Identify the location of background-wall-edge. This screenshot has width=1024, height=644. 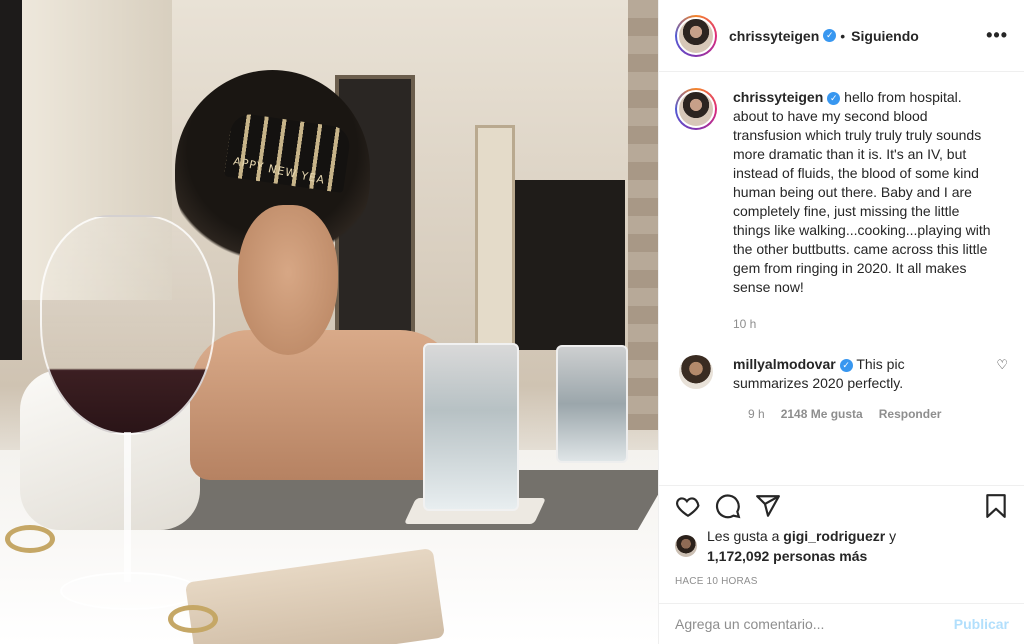
(11, 180).